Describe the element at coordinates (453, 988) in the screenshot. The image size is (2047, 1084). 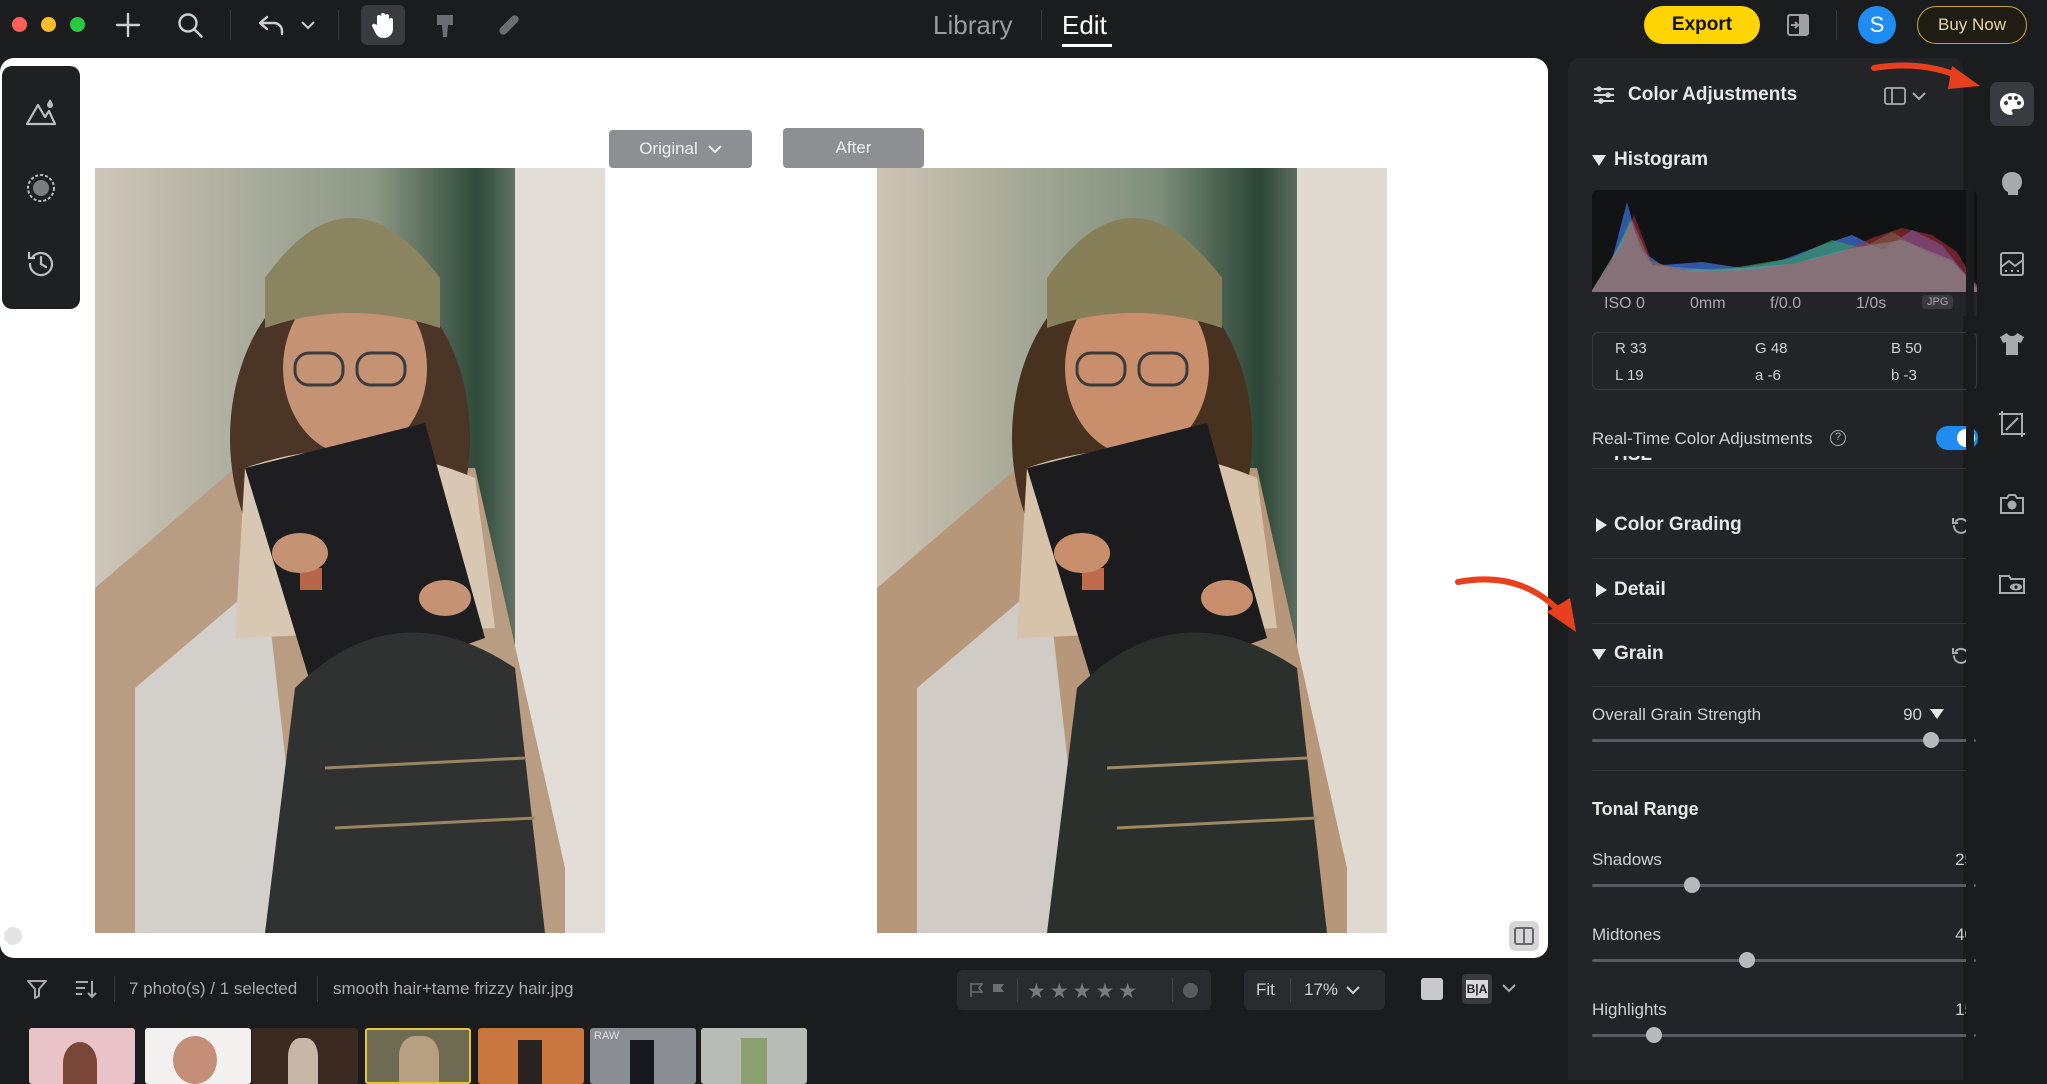
I see `file-name: smooth hair+tame frizzy hair.jpg` at that location.